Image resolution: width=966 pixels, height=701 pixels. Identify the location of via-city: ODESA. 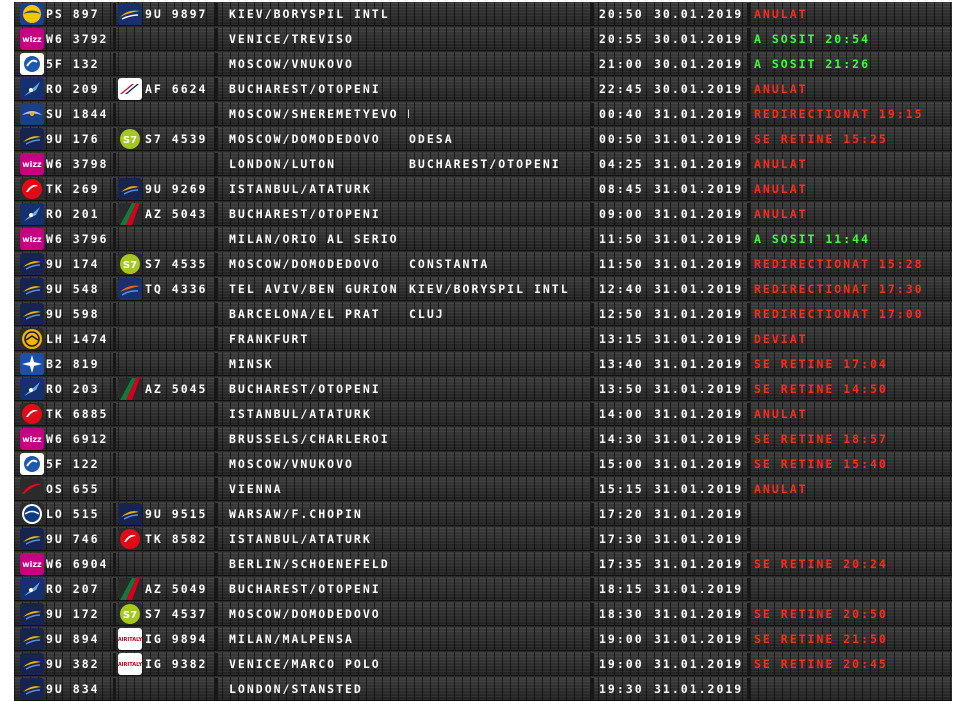
(431, 139).